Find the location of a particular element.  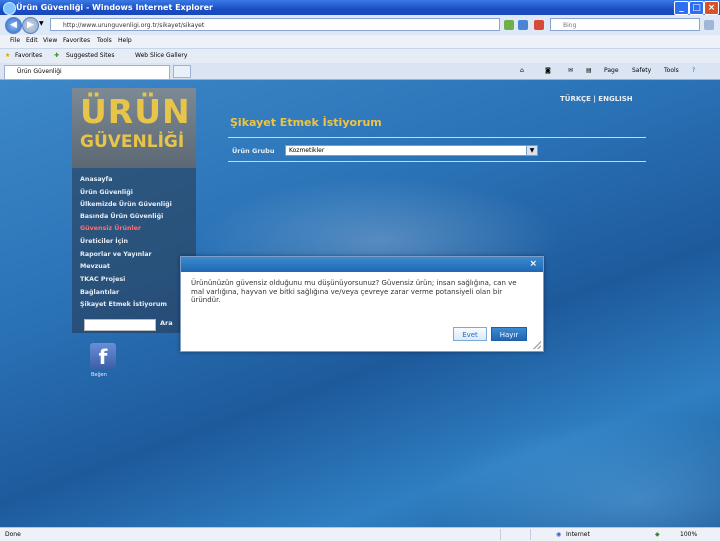

form-divider is located at coordinates (437, 161).